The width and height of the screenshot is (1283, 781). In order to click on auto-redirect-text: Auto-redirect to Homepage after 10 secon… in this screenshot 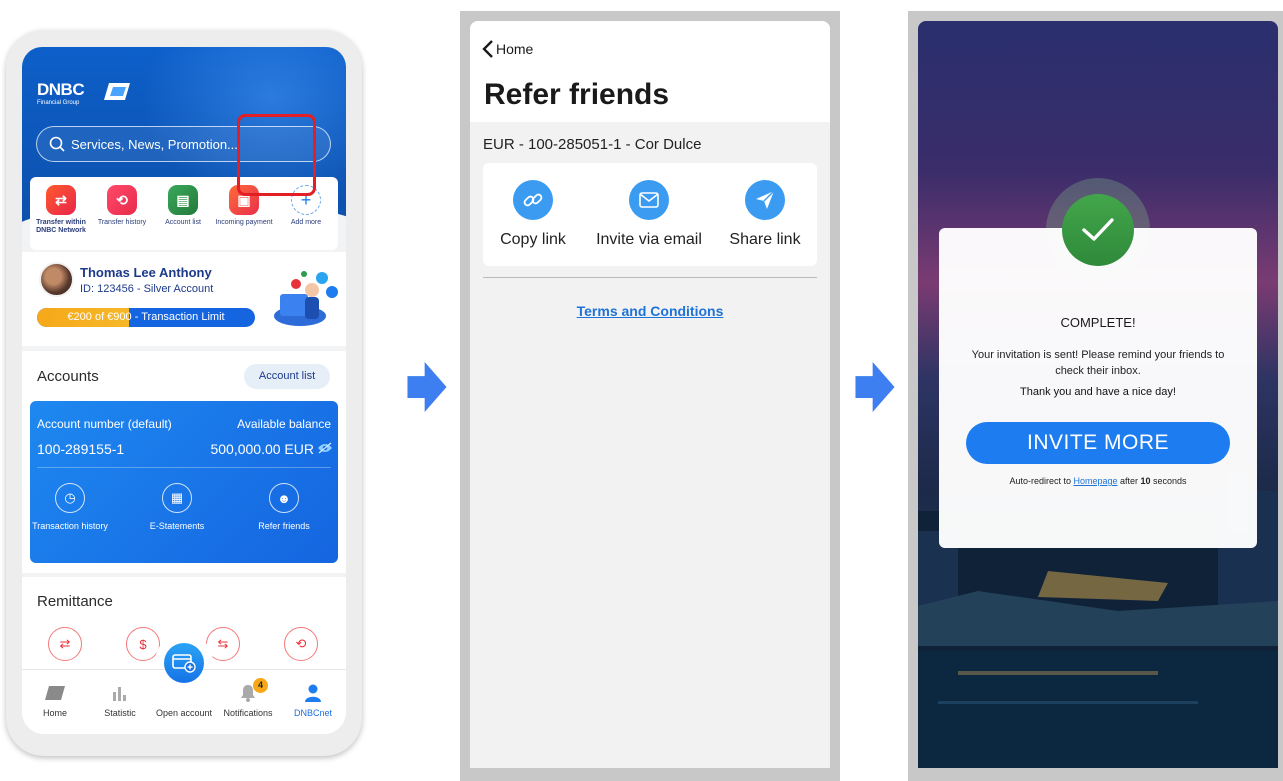, I will do `click(1098, 481)`.